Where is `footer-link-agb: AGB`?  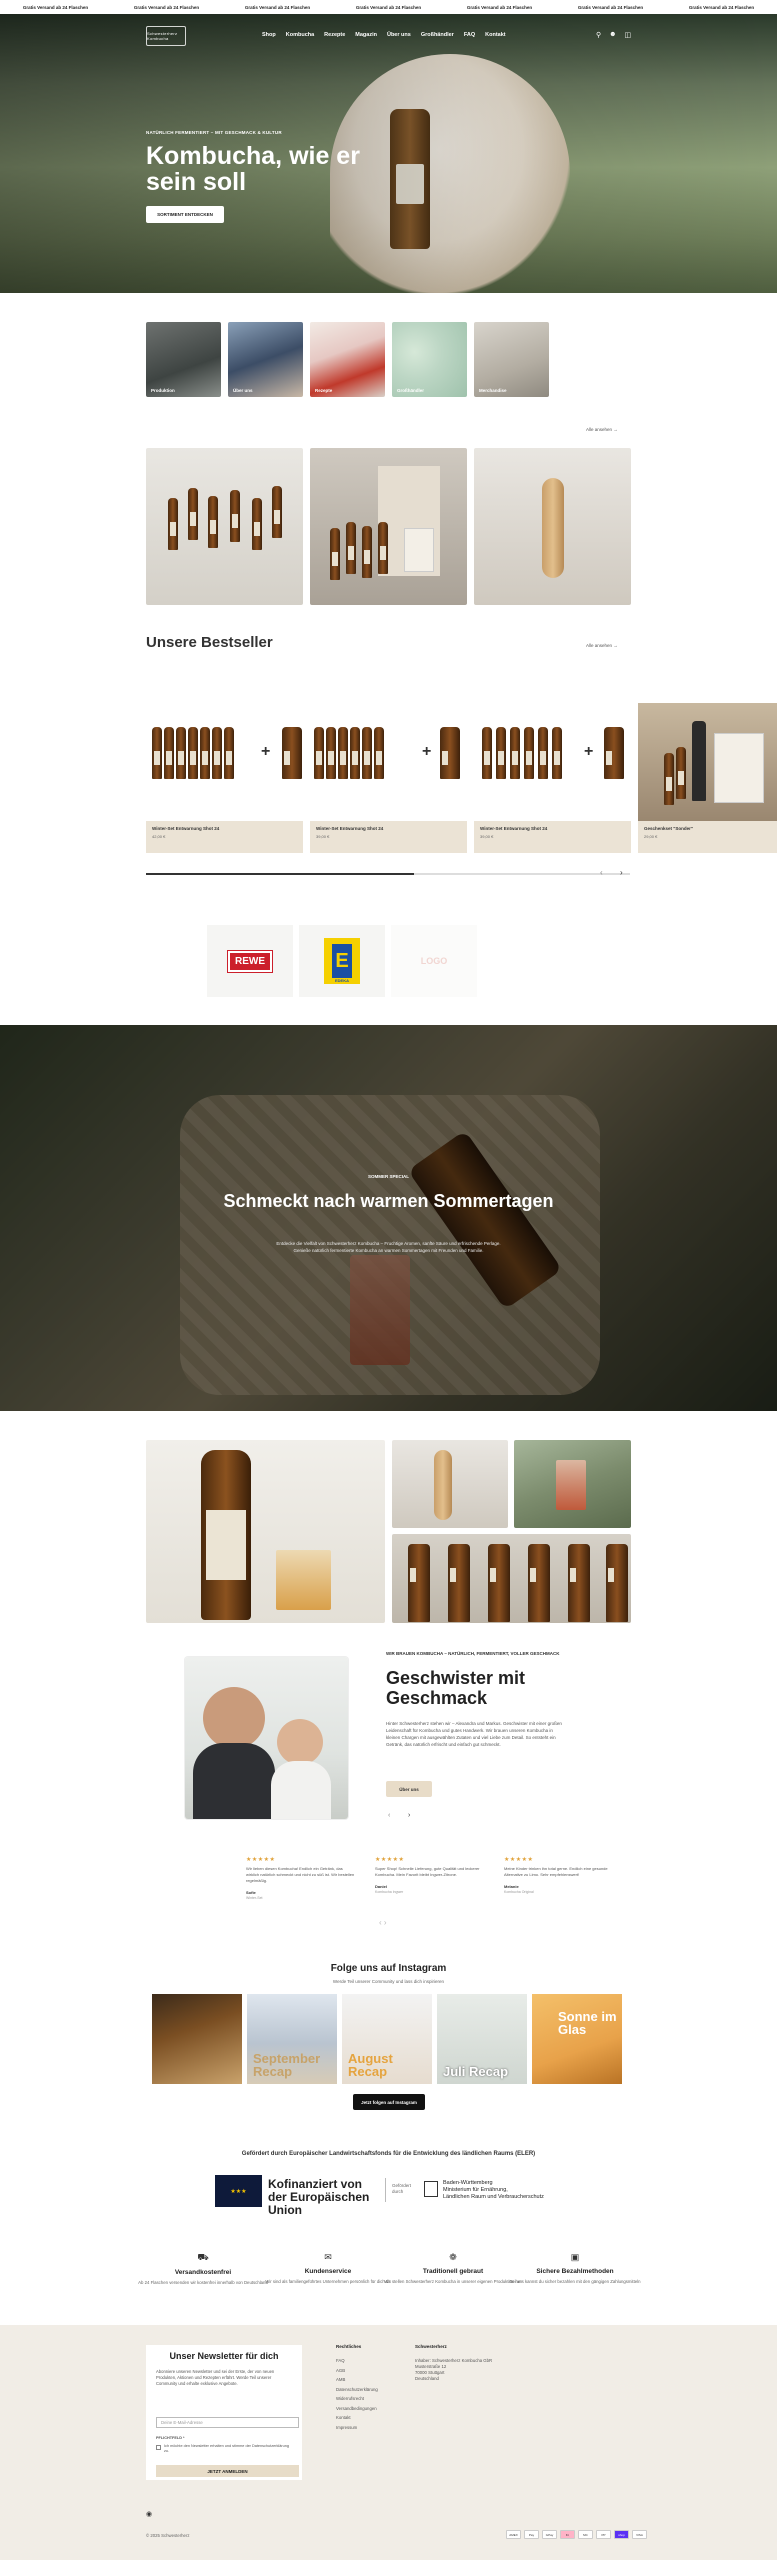
footer-link-agb: AGB is located at coordinates (357, 2370).